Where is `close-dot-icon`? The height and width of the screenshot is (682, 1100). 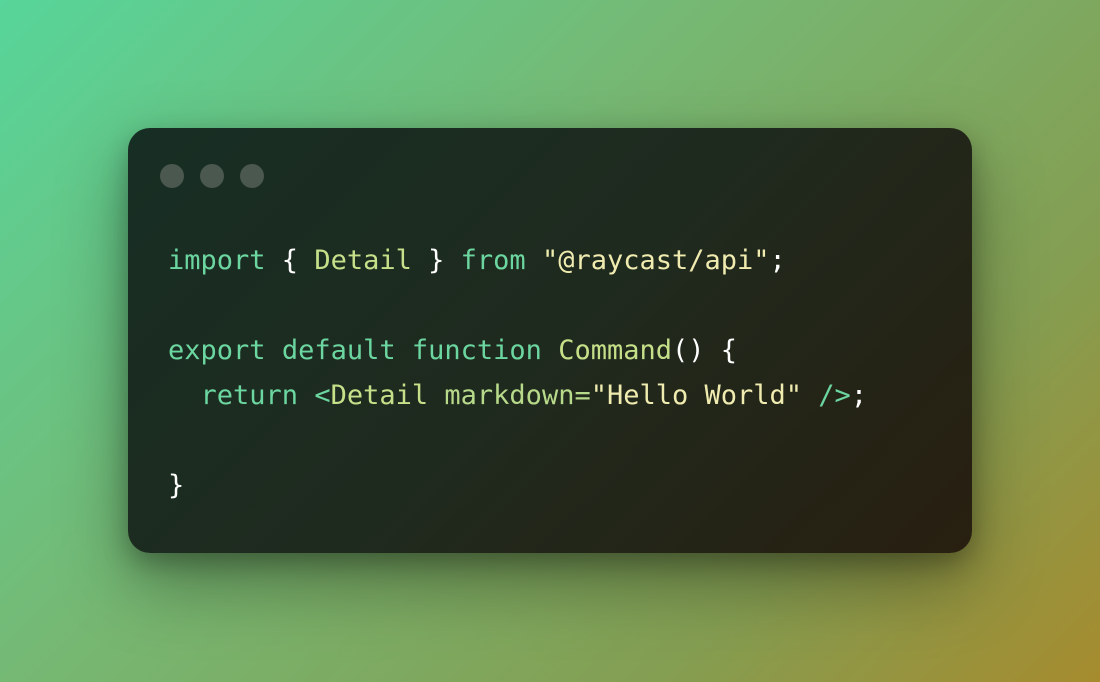 close-dot-icon is located at coordinates (172, 176).